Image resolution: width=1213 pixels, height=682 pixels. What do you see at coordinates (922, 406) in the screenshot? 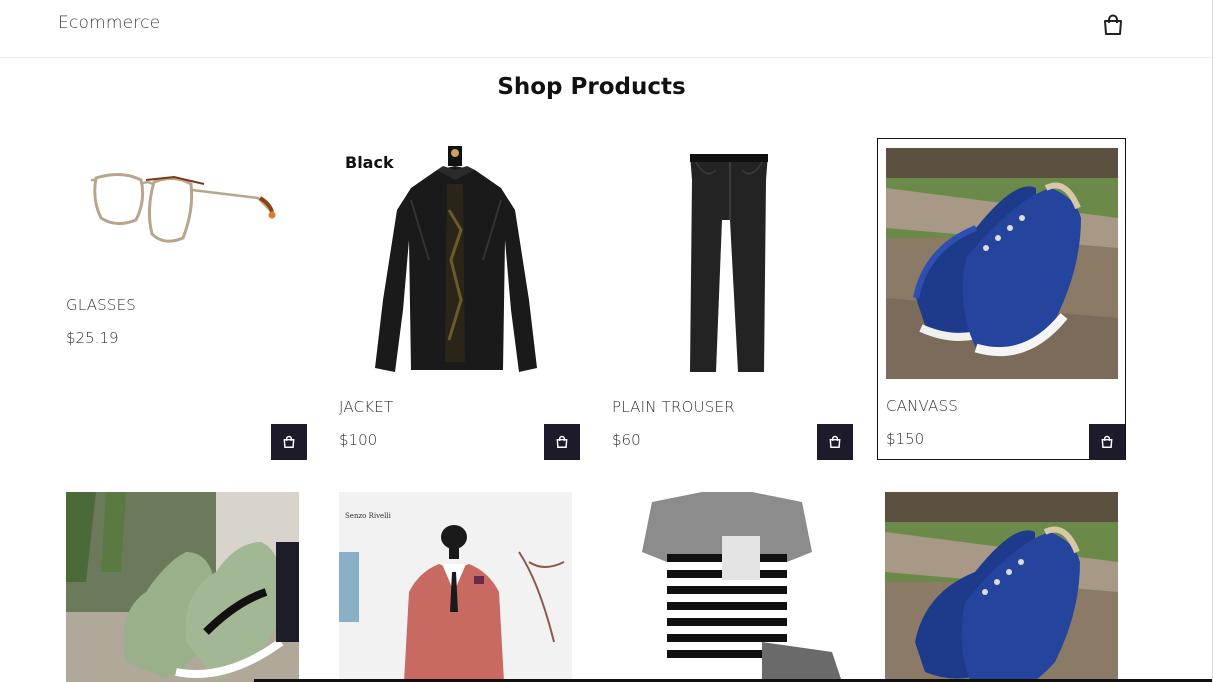
I see `product-name: CANVASS` at bounding box center [922, 406].